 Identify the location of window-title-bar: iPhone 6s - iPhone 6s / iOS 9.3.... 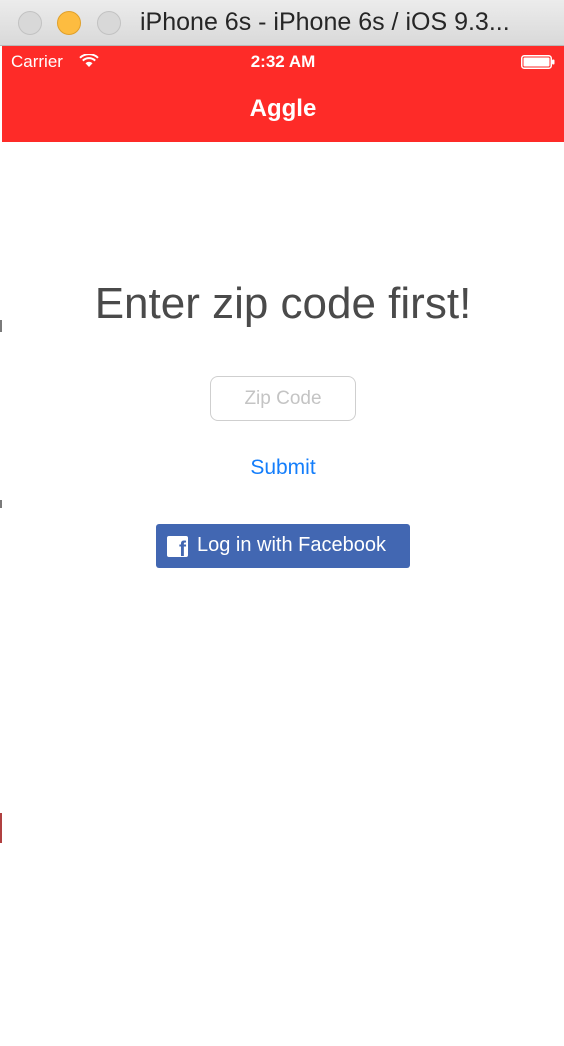
(282, 23).